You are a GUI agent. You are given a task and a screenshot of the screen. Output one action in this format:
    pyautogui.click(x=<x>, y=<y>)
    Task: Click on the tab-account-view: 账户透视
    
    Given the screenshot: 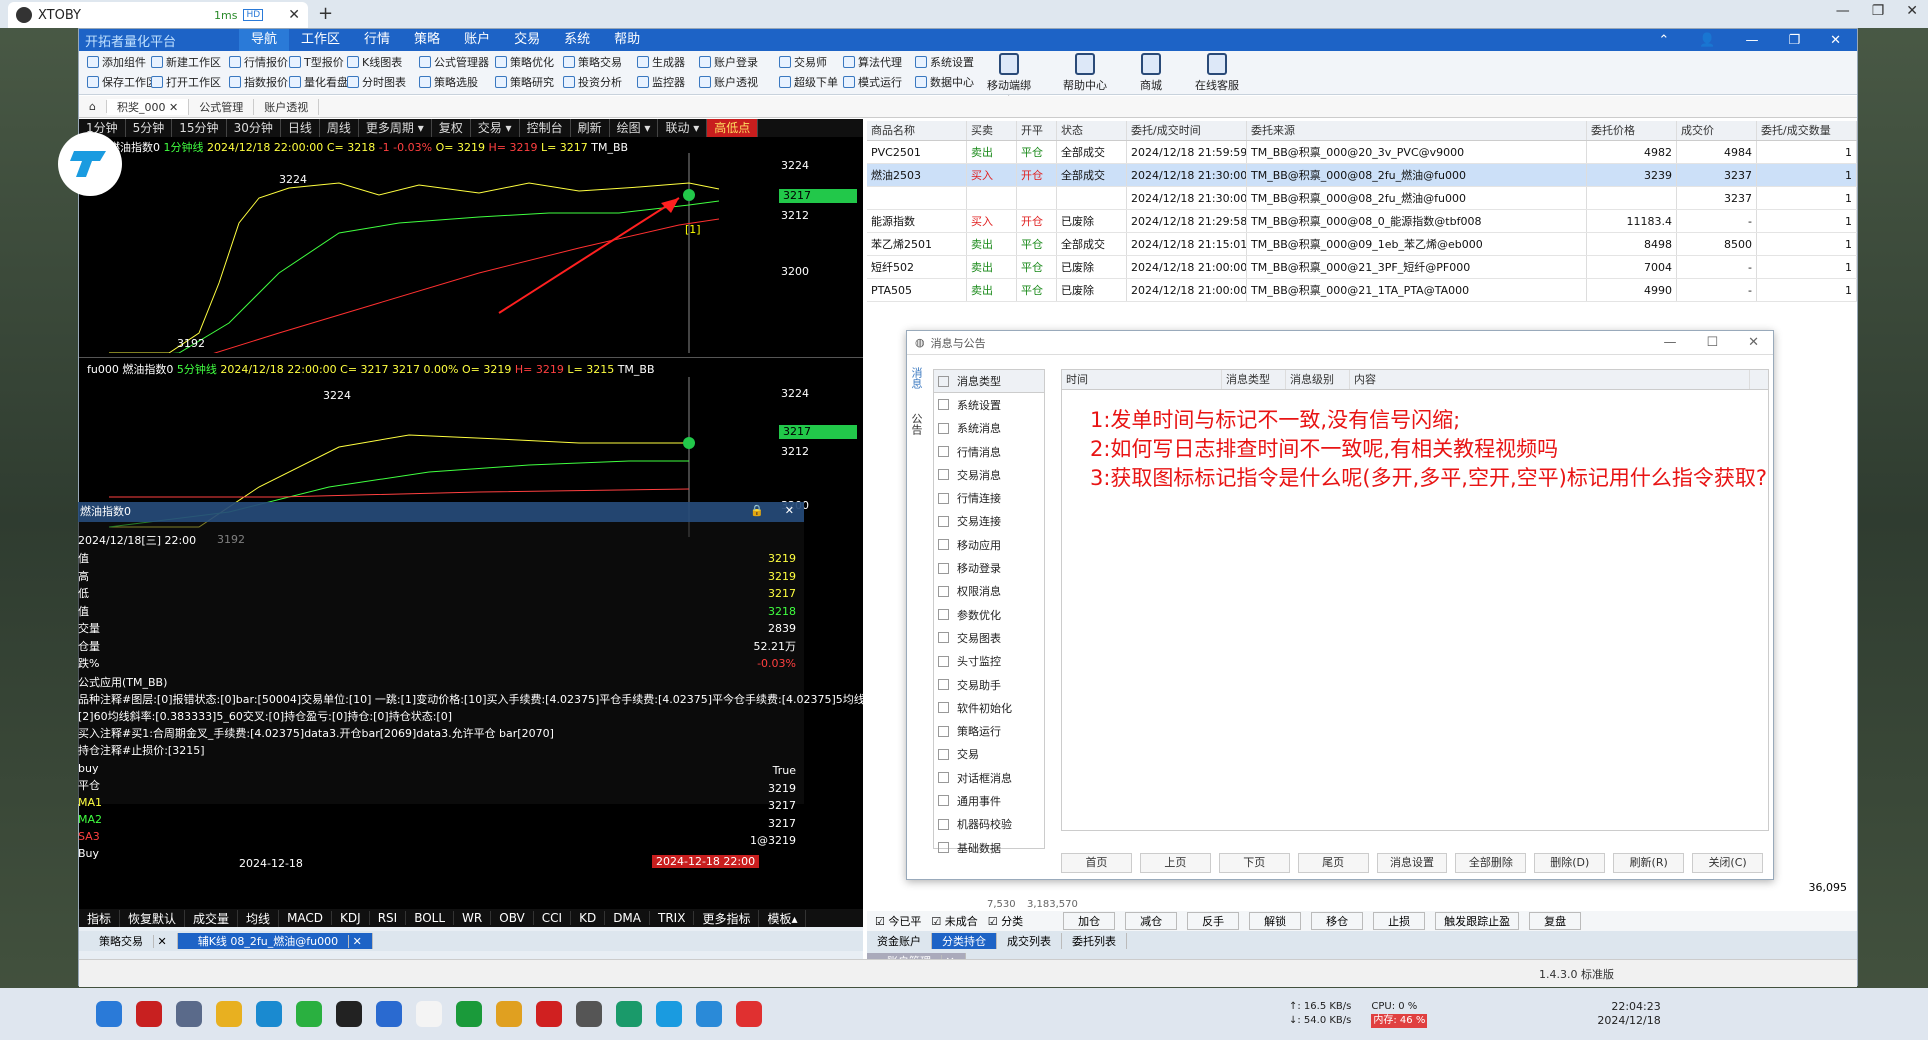 What is the action you would take?
    pyautogui.click(x=287, y=106)
    